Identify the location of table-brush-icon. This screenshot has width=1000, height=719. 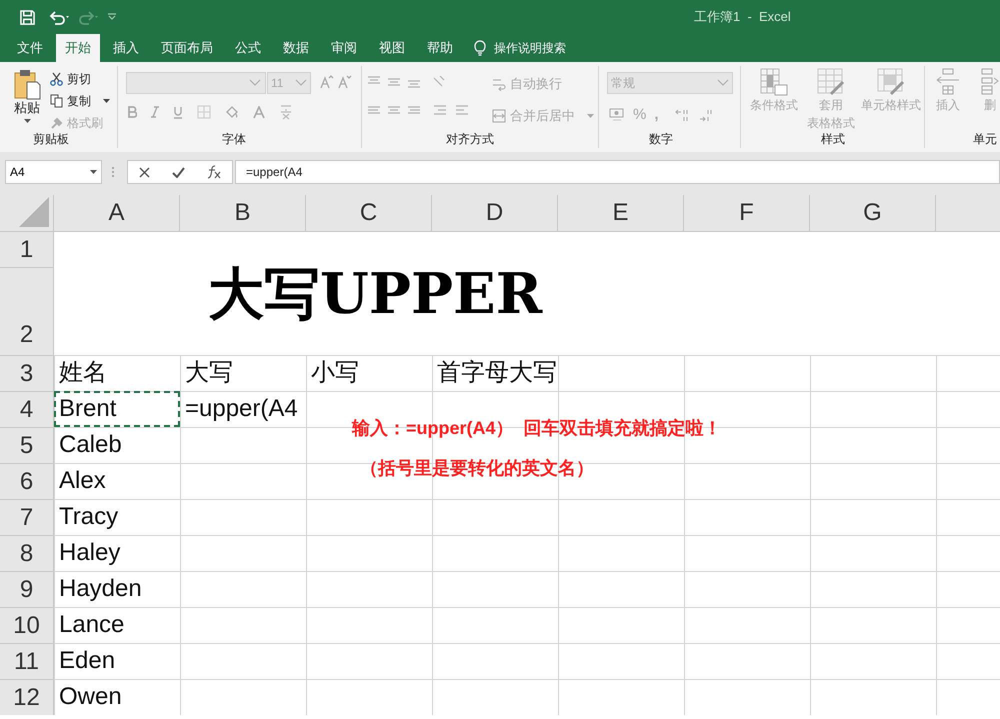
(831, 82).